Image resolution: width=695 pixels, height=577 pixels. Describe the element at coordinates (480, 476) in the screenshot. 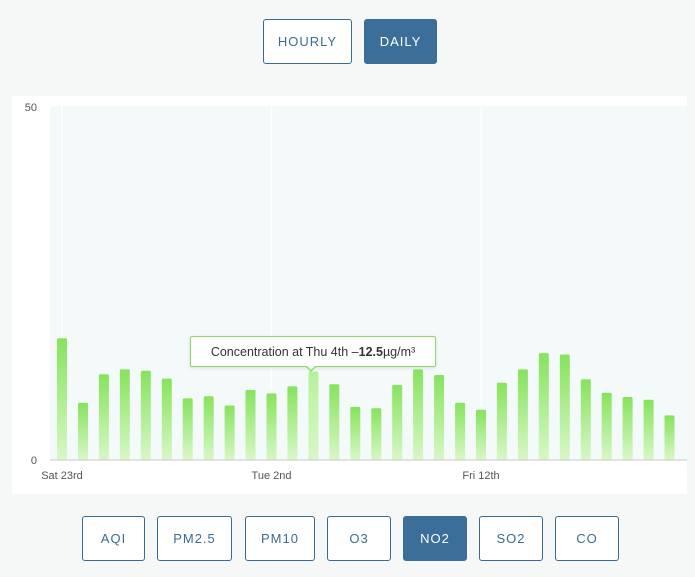

I see `x-tick-label: Fri 12th` at that location.